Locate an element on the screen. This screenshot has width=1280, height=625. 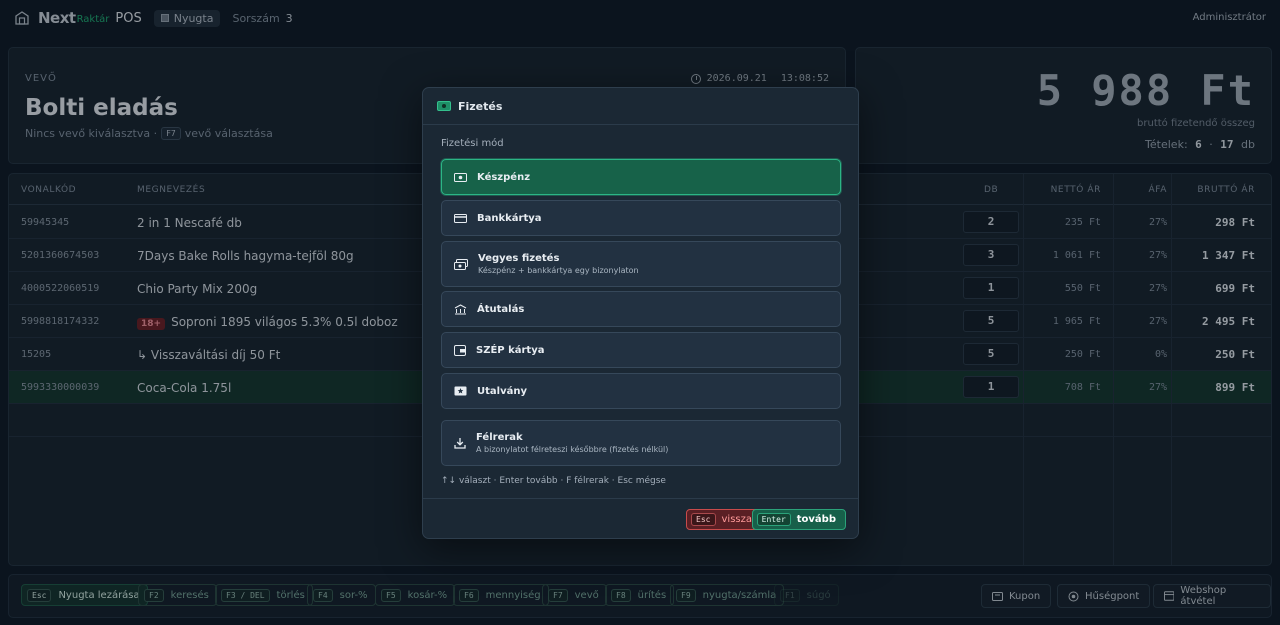
payment-option-voucher: Utalvány is located at coordinates (641, 391).